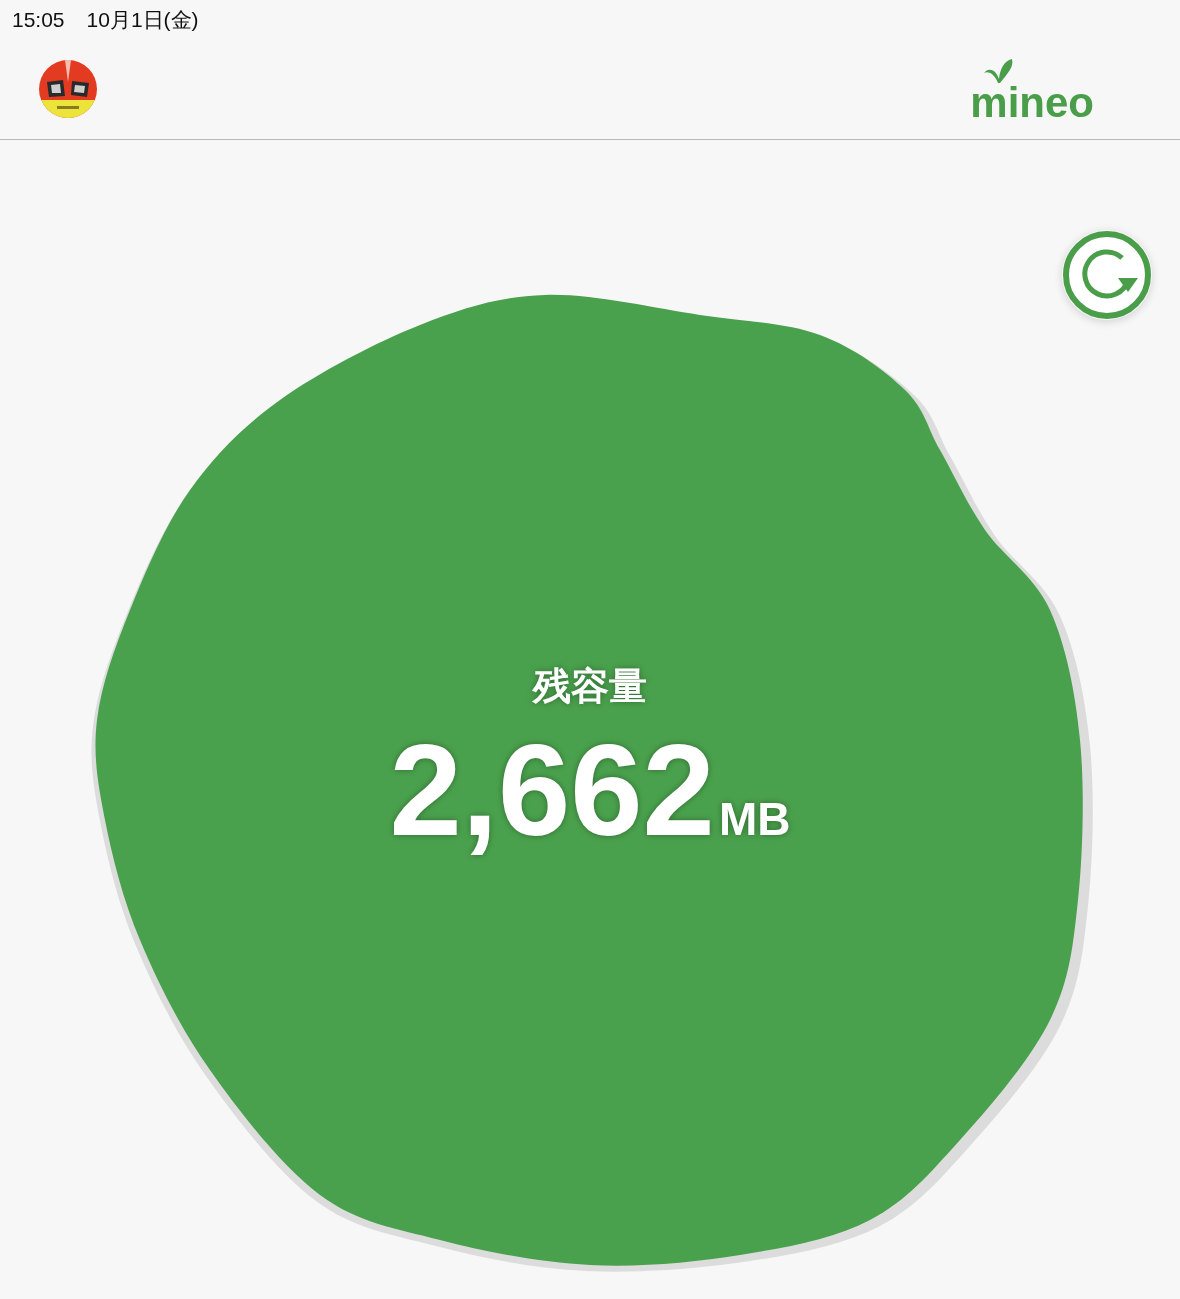 The height and width of the screenshot is (1299, 1180). I want to click on remaining-amount: 2,662, so click(552, 790).